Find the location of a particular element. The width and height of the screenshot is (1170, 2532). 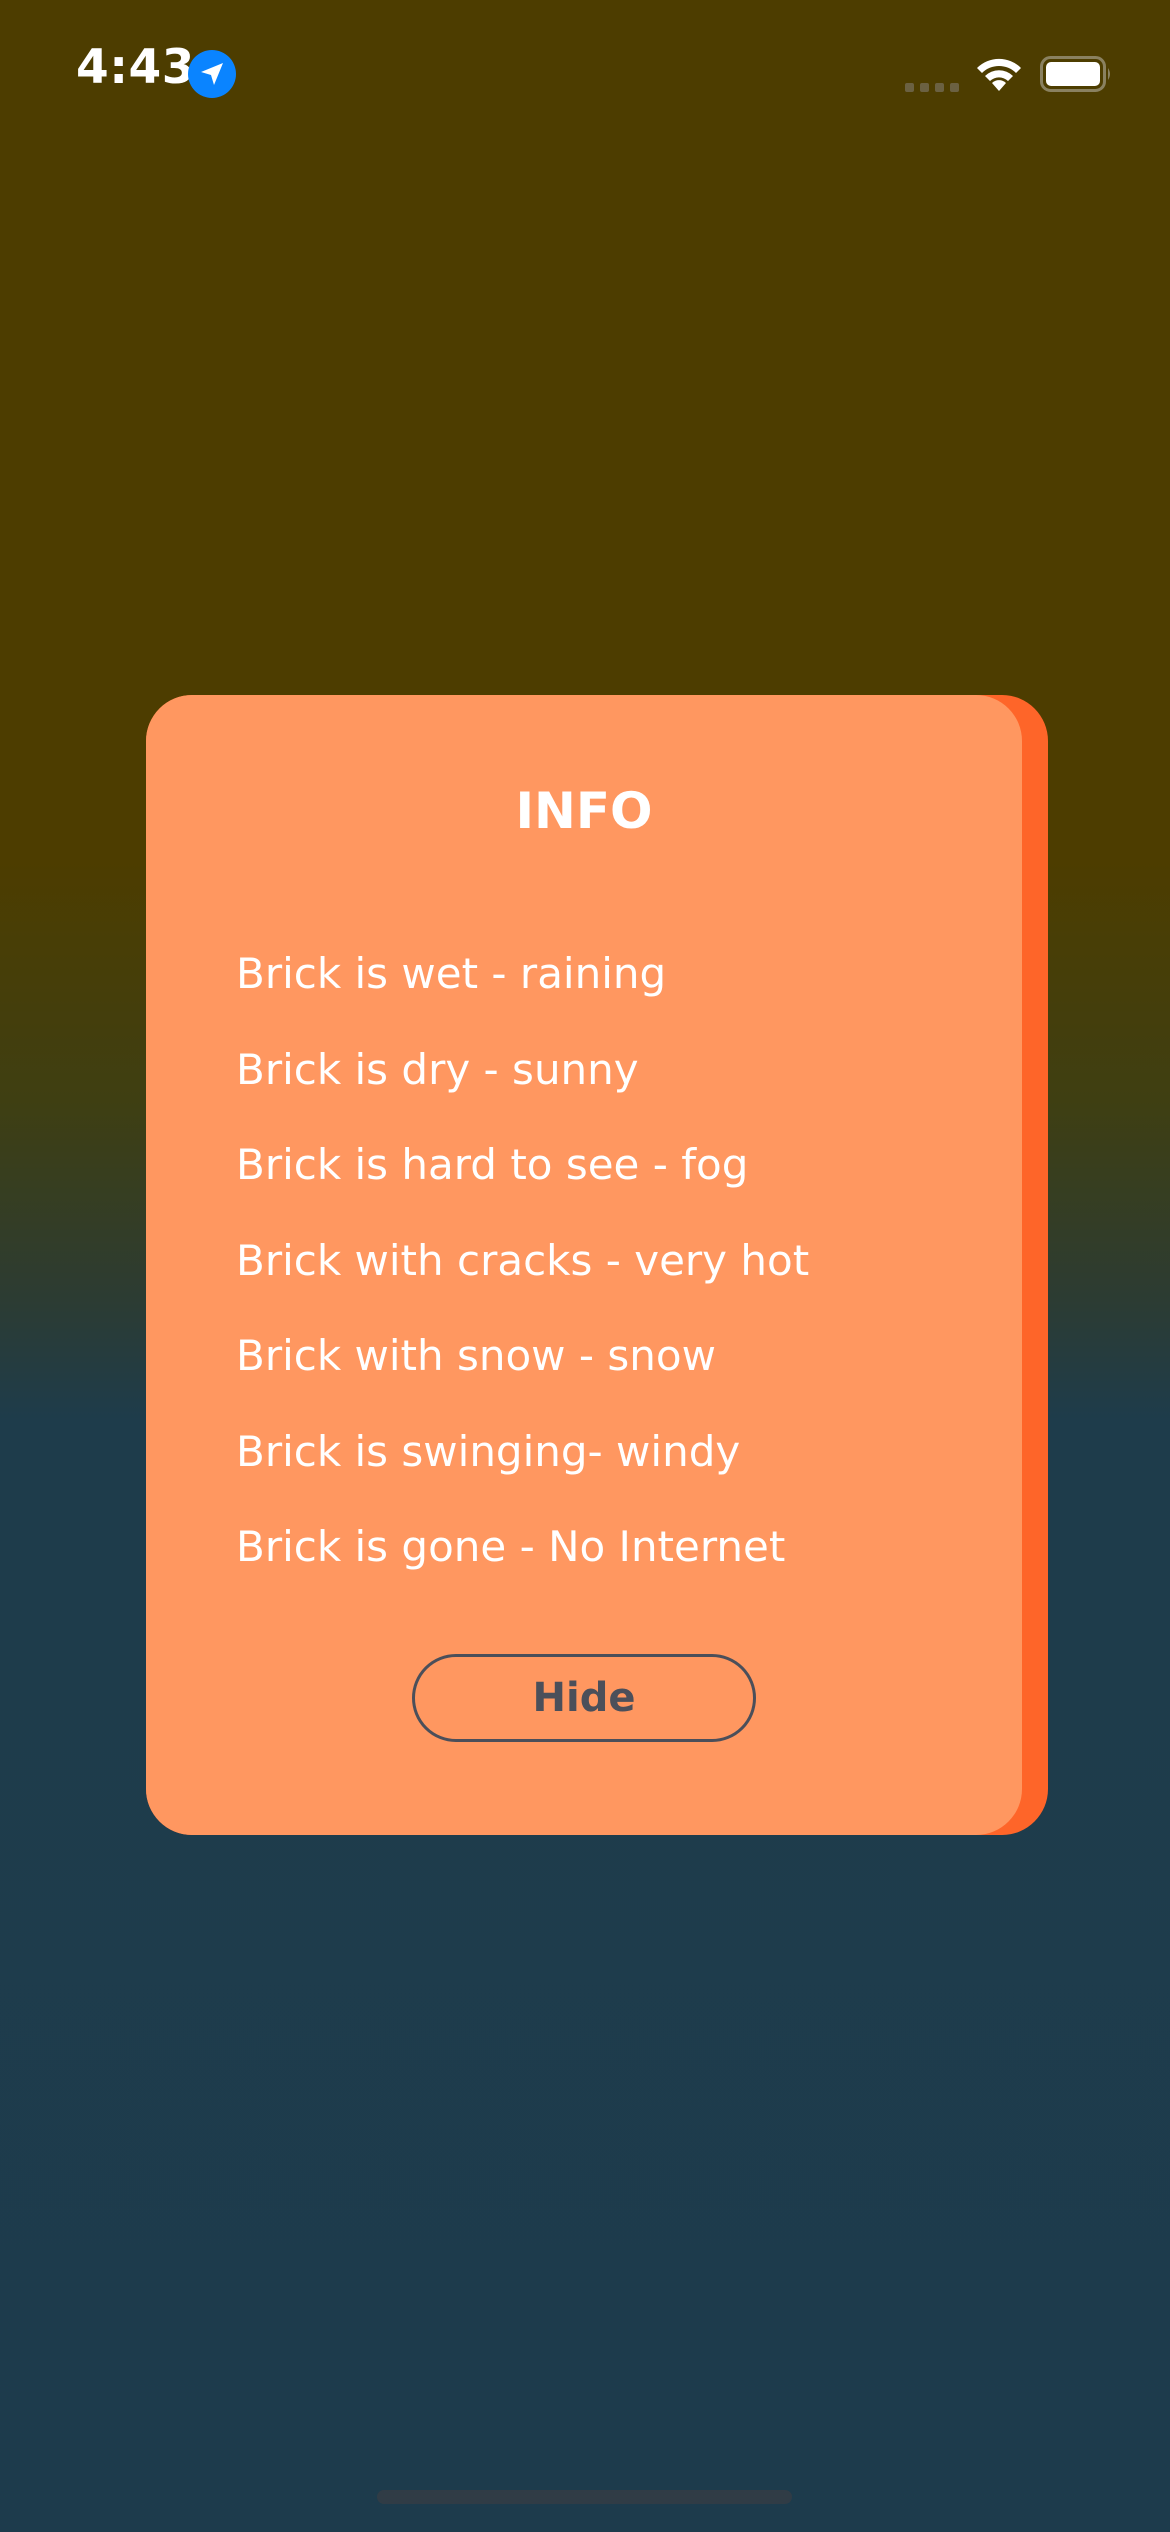

dialog-title: INFO is located at coordinates (584, 811).